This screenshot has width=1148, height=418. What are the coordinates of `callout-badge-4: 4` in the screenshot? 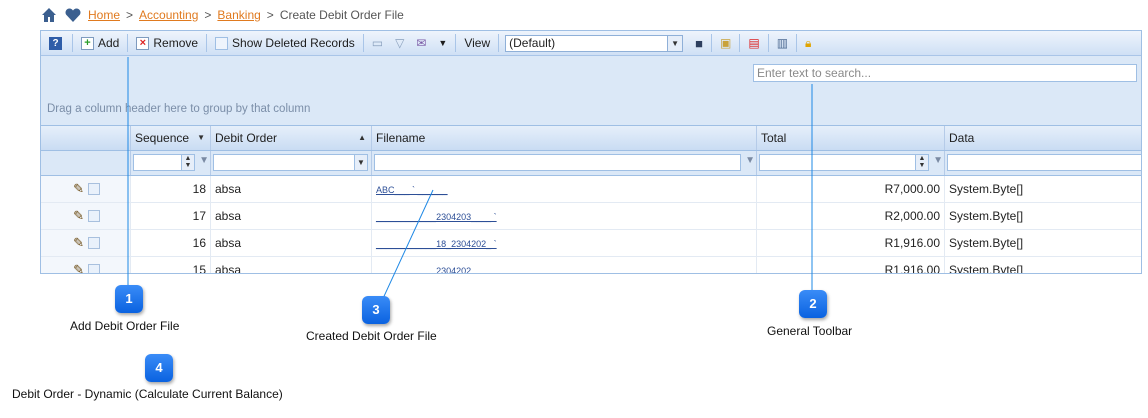 It's located at (159, 368).